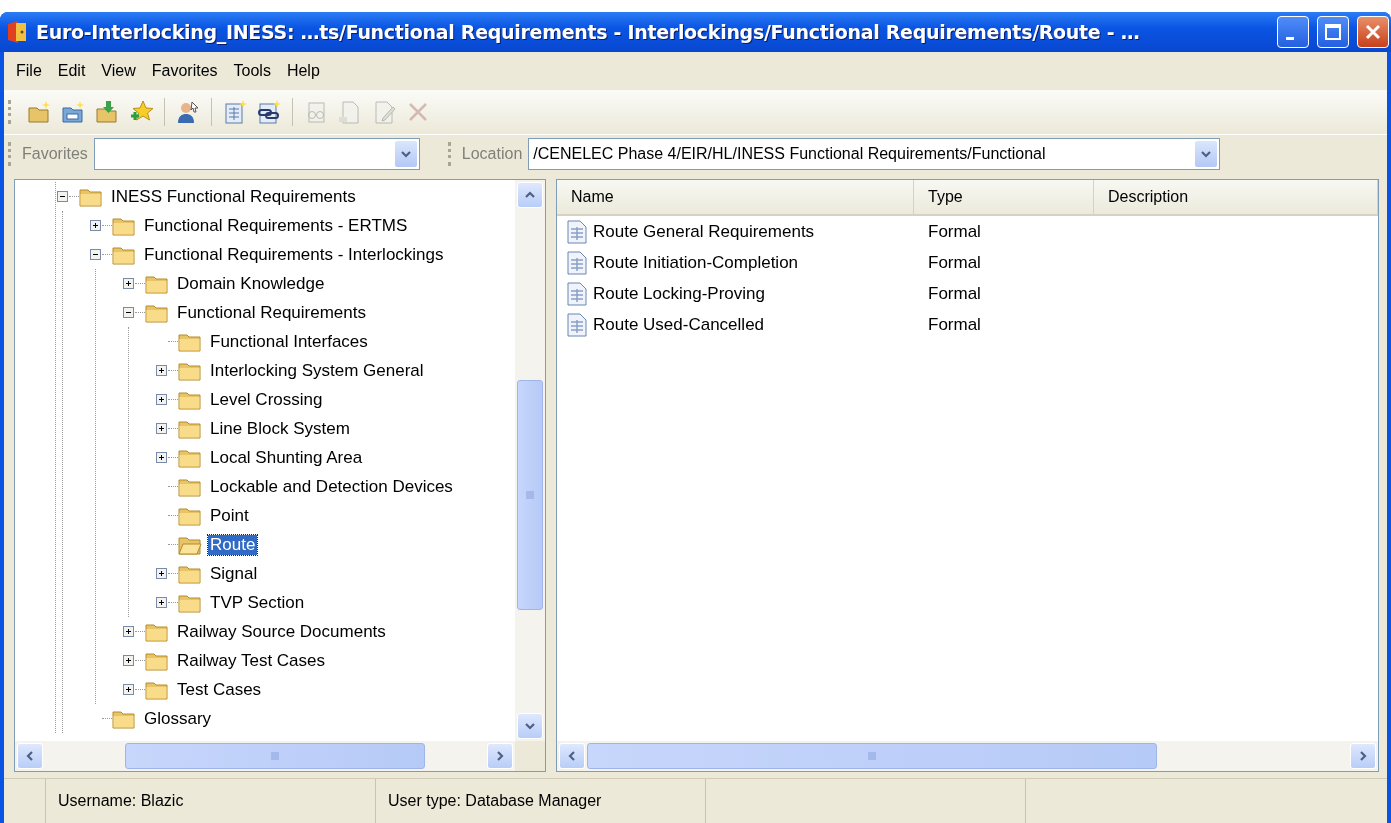  Describe the element at coordinates (178, 718) in the screenshot. I see `tree-item: Glossary` at that location.